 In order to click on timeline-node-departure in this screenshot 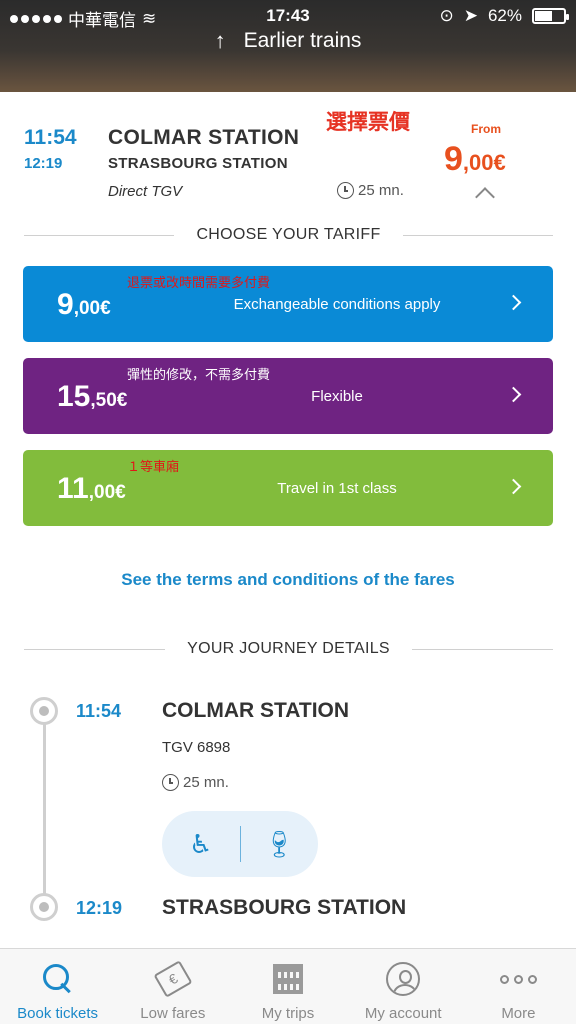, I will do `click(44, 711)`.